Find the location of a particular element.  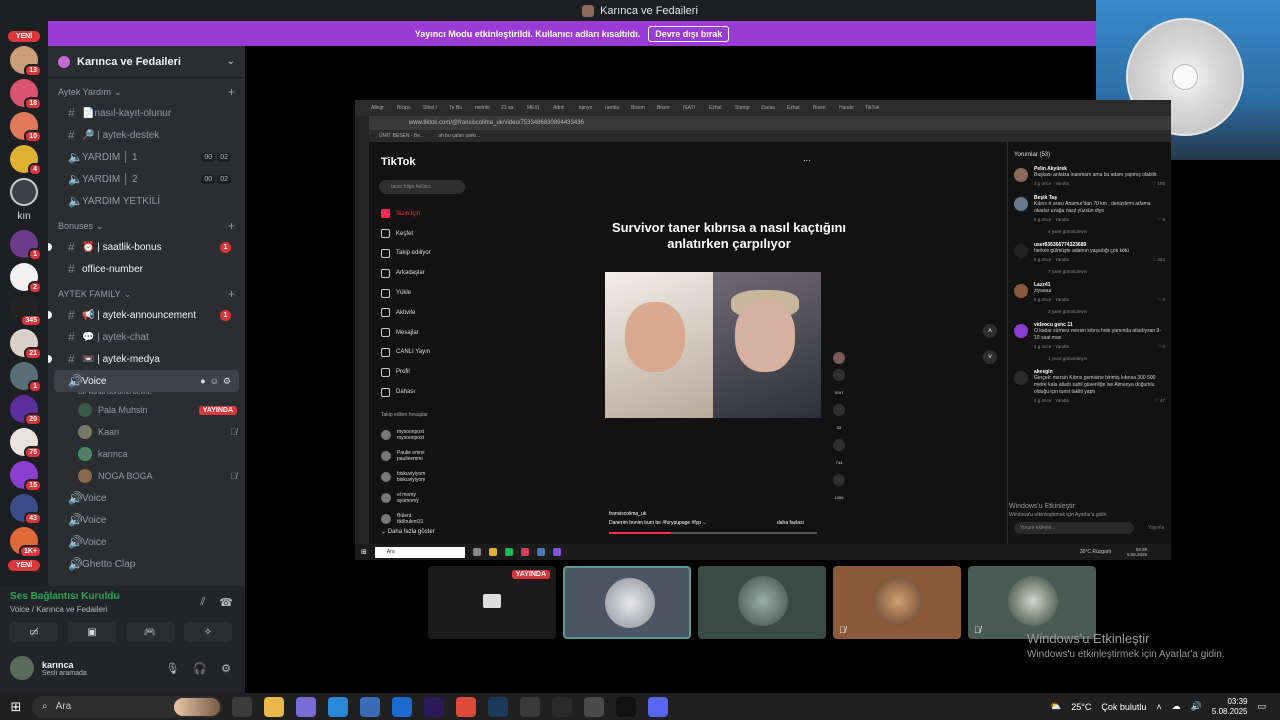

new-pill-bottom: YENİ is located at coordinates (24, 565).